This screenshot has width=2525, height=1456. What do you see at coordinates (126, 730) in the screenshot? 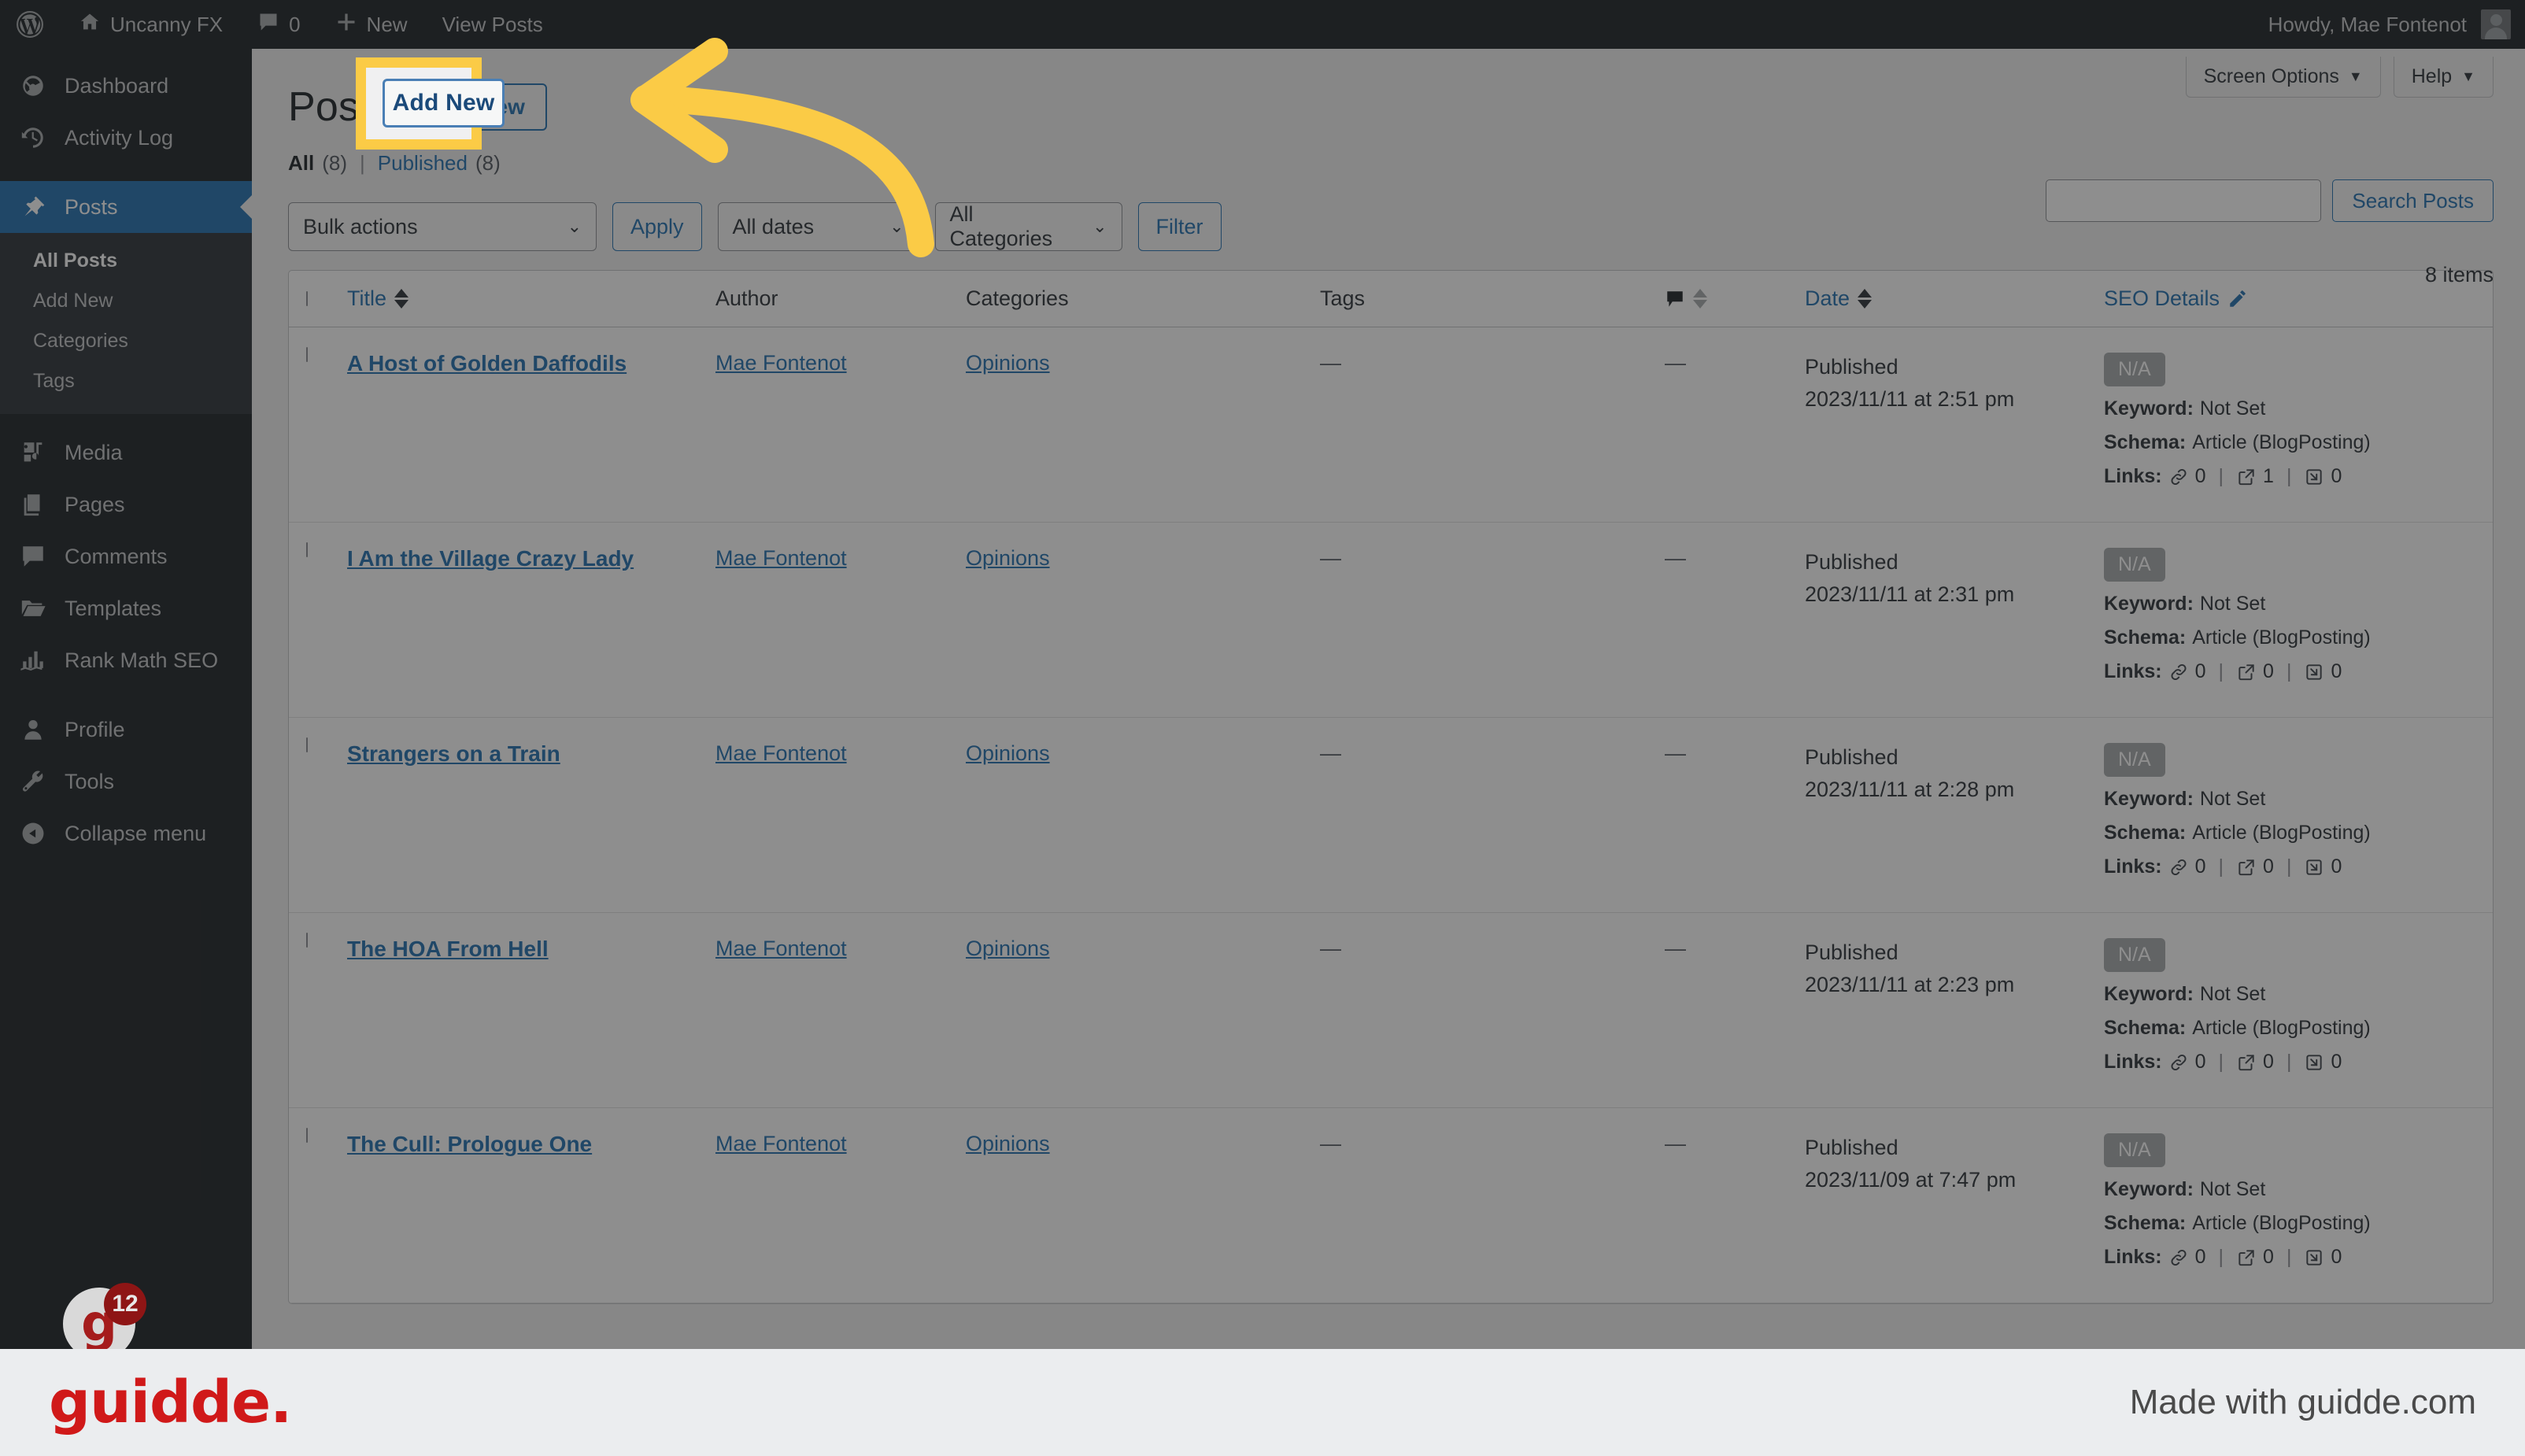
I see `sidebar-item-profile: Profile` at bounding box center [126, 730].